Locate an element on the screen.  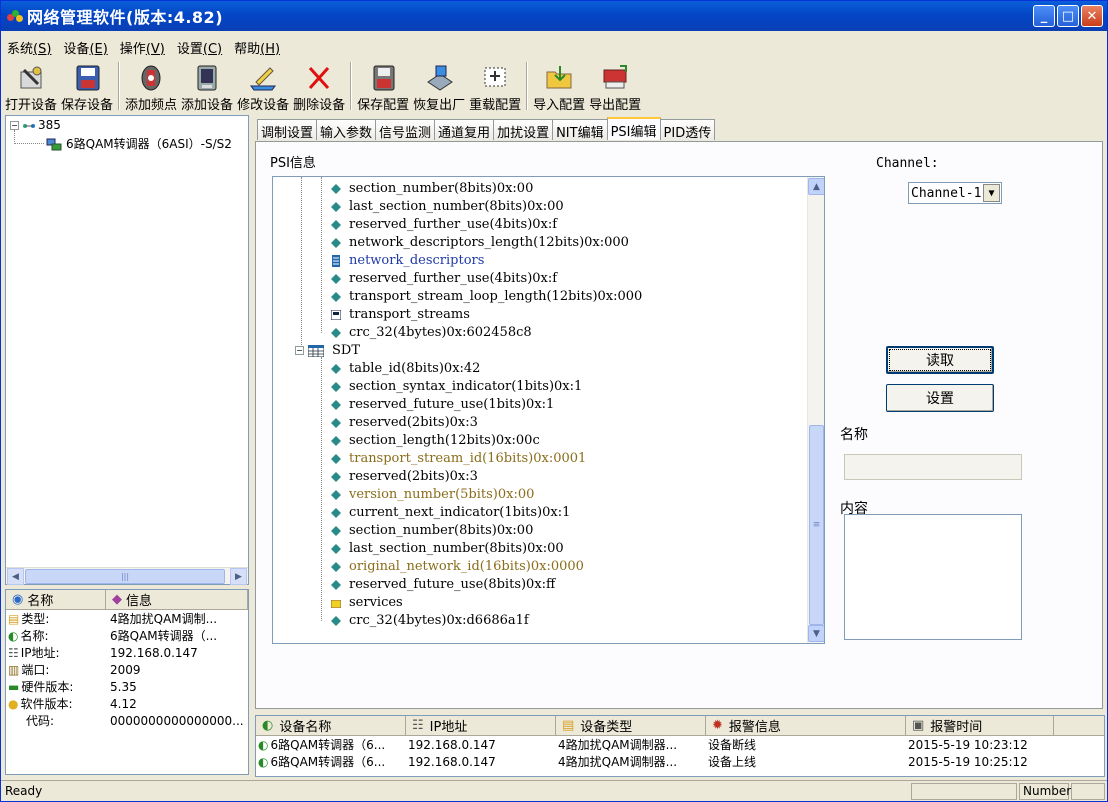
psi-field-node: transport_streams is located at coordinates (400, 314).